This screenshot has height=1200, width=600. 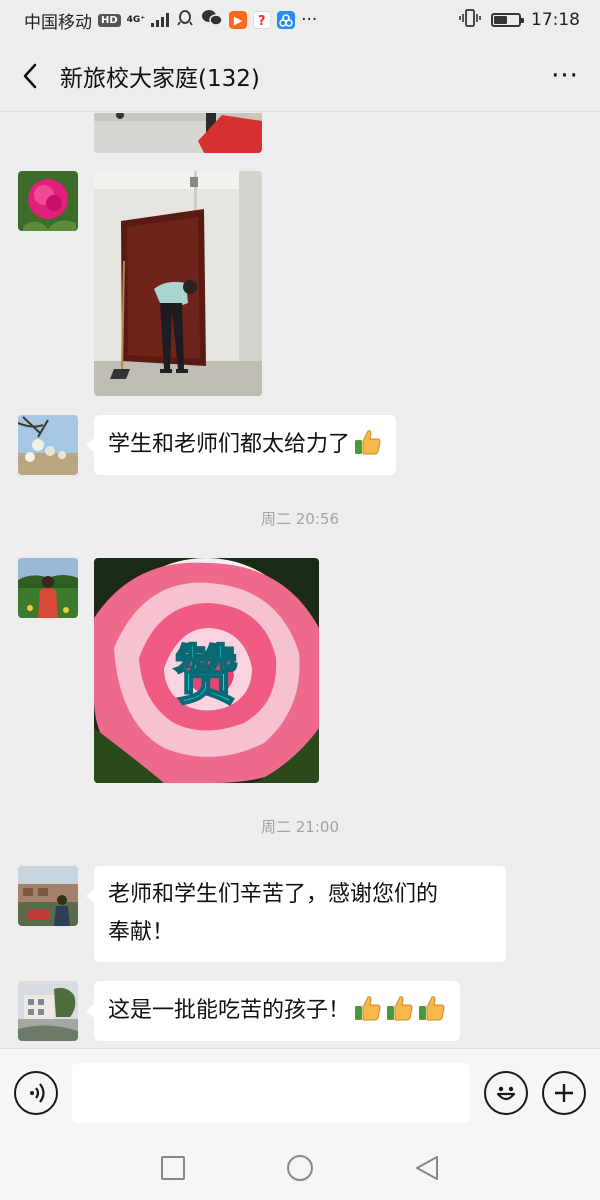 I want to click on battery-icon, so click(x=507, y=20).